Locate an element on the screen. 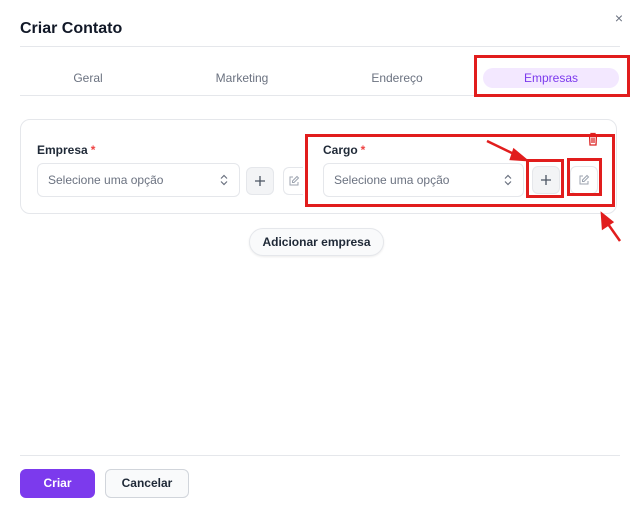 The image size is (640, 511). annotation-arrowhead-edit is located at coordinates (607, 221).